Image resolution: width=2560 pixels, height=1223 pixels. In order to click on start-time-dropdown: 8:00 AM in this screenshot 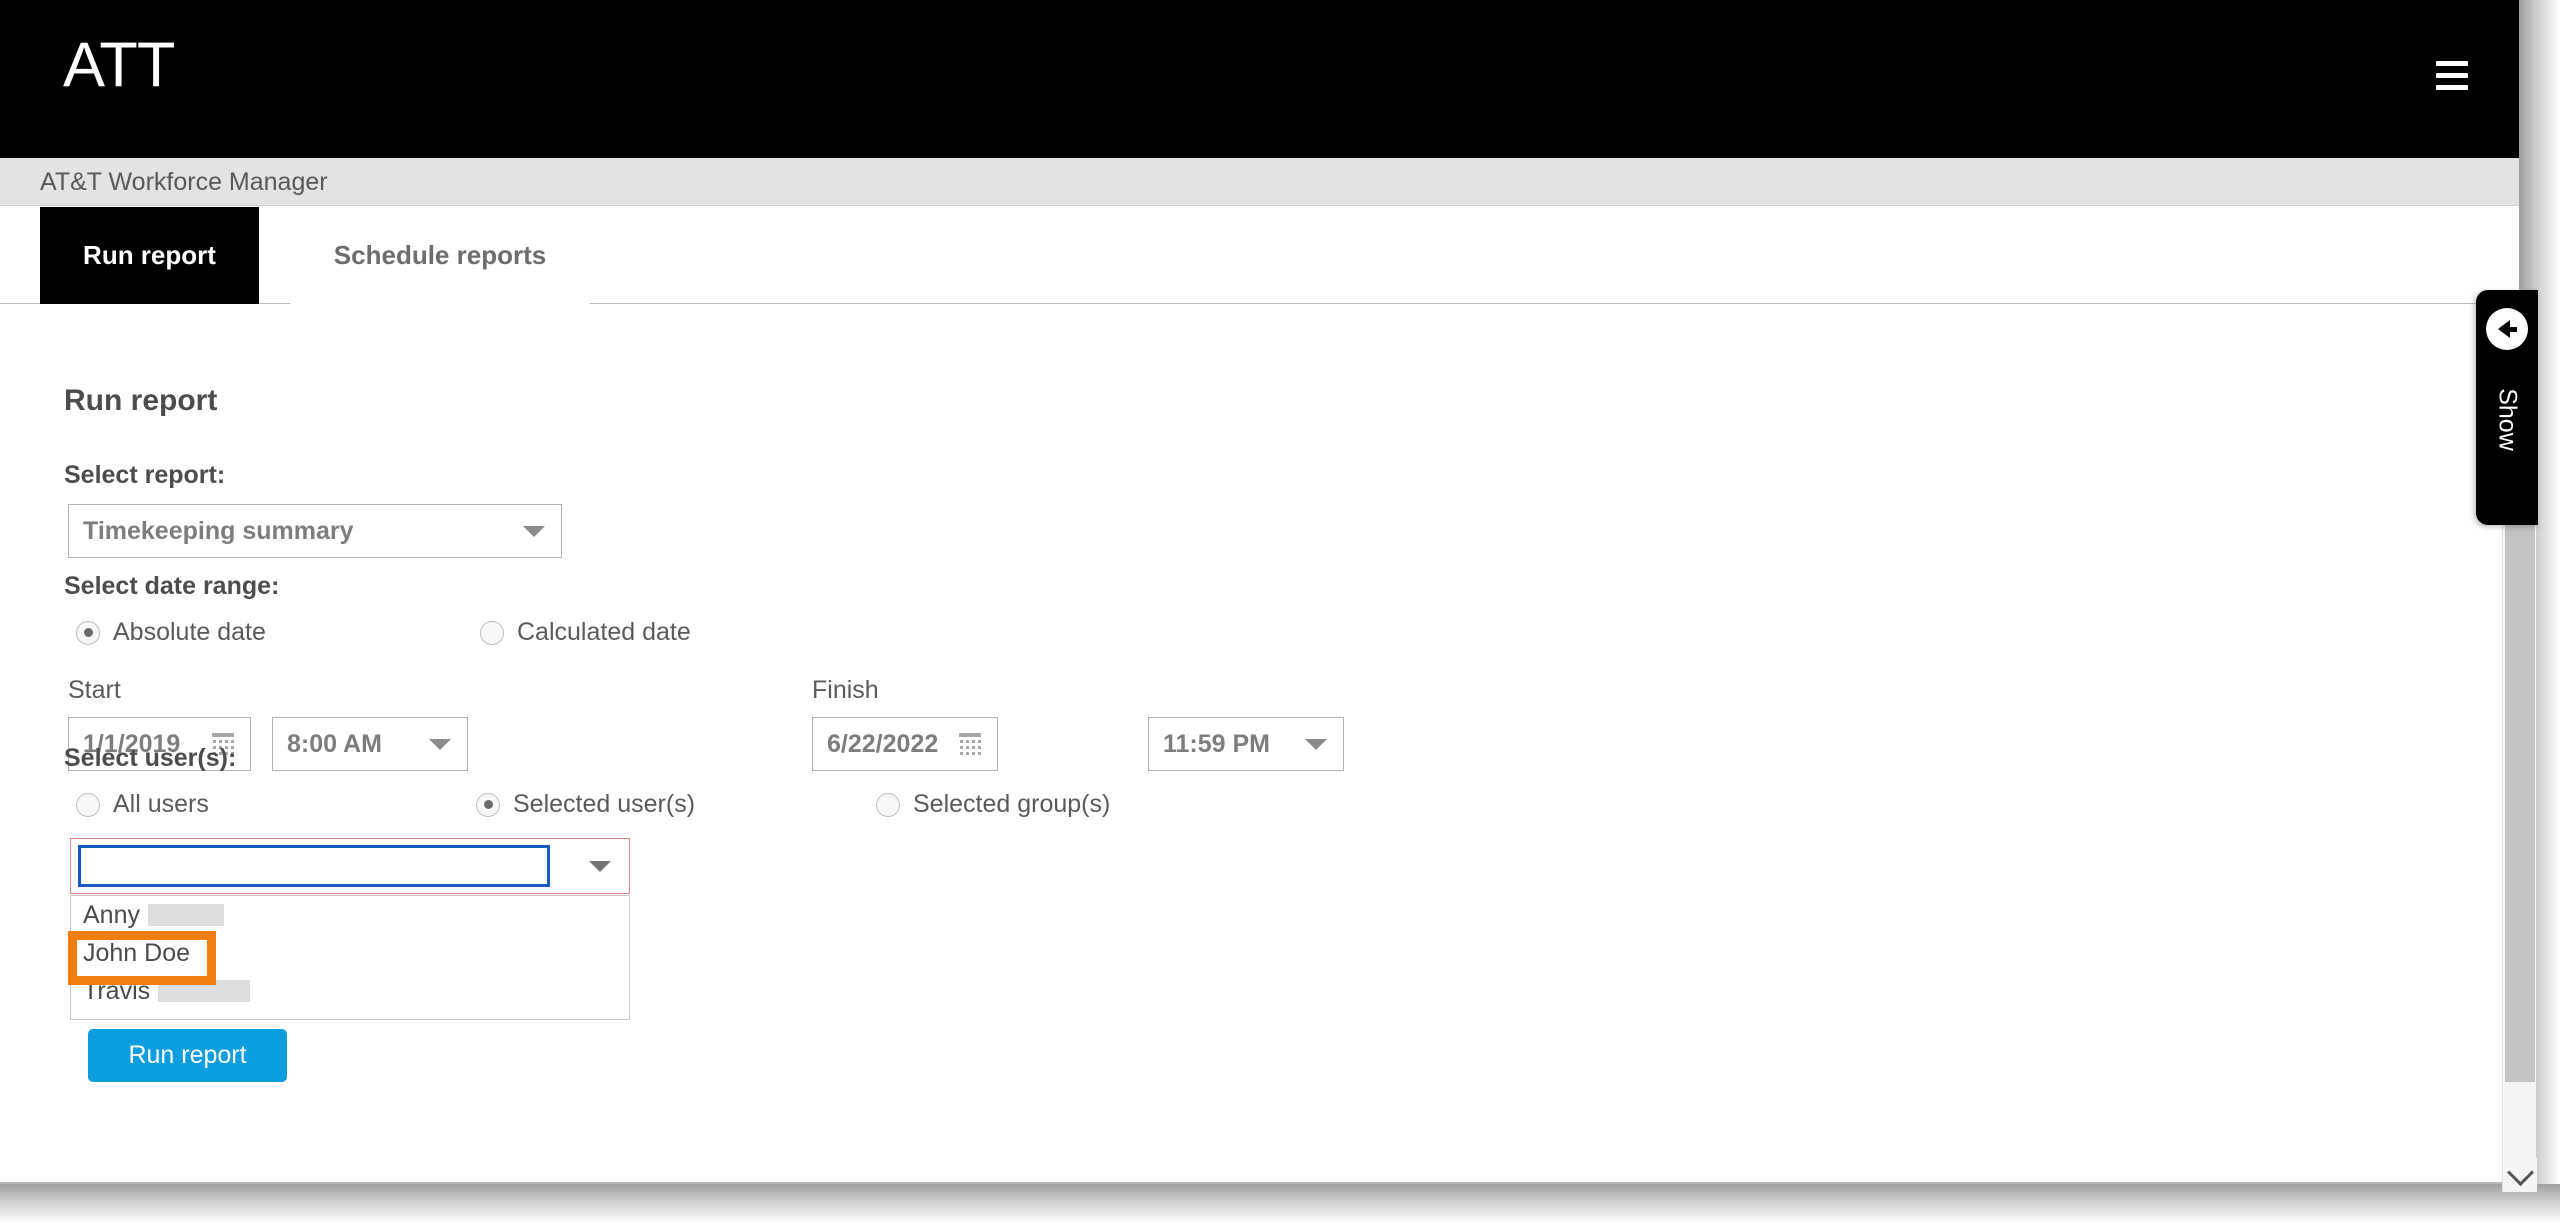, I will do `click(370, 744)`.